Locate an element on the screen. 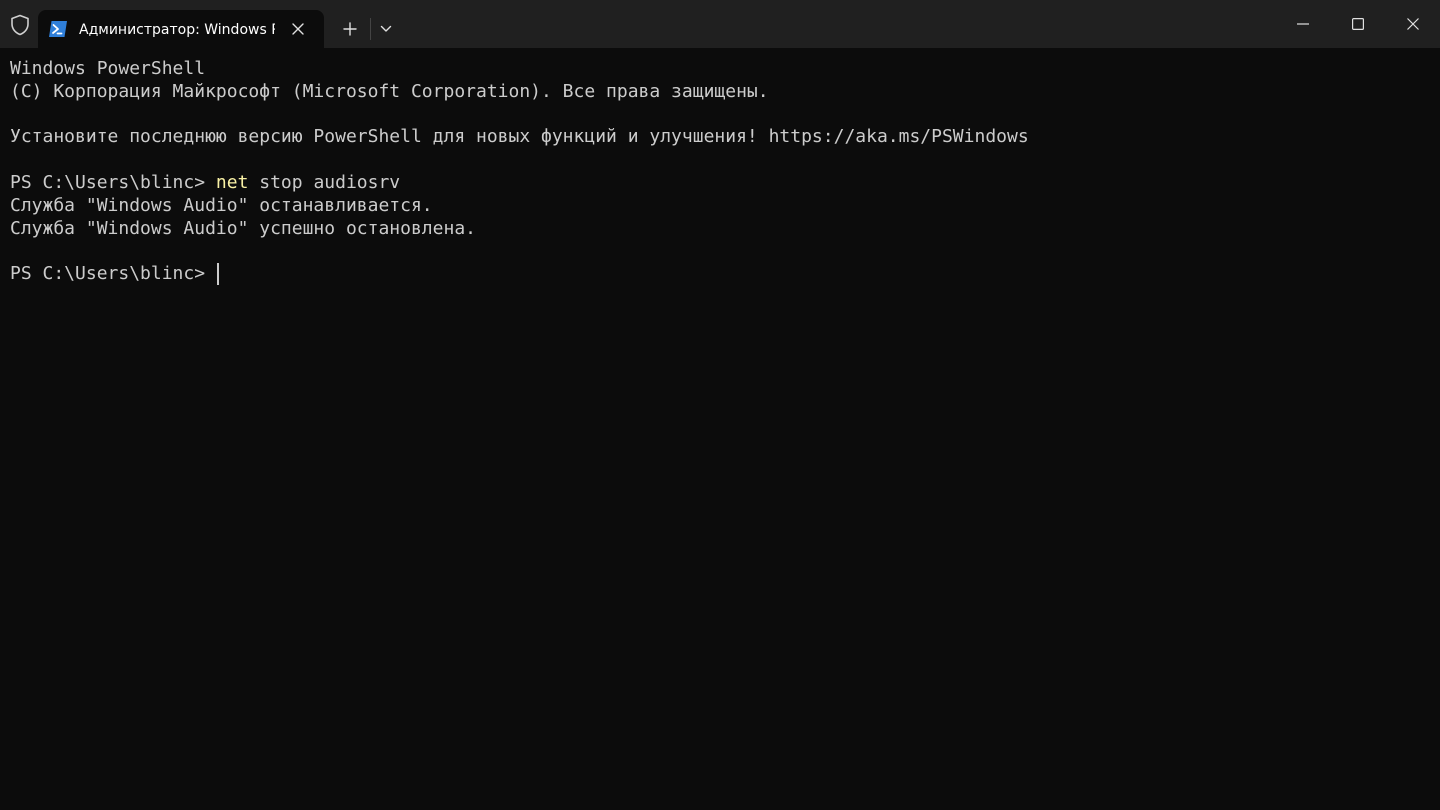 The height and width of the screenshot is (810, 1440). new-tab-button is located at coordinates (350, 29).